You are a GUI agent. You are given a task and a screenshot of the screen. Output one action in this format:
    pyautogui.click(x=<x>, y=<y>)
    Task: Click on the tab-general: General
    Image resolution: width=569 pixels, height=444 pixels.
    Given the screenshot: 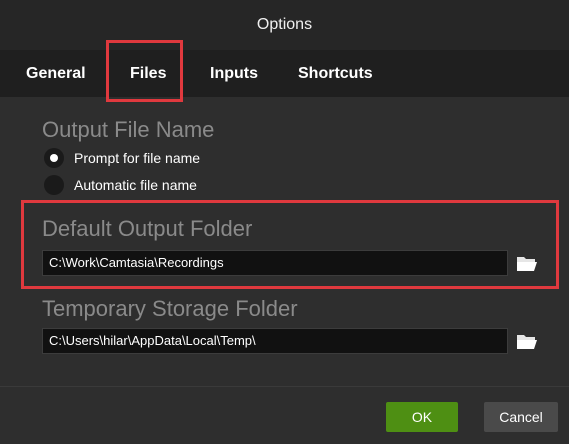 What is the action you would take?
    pyautogui.click(x=56, y=73)
    